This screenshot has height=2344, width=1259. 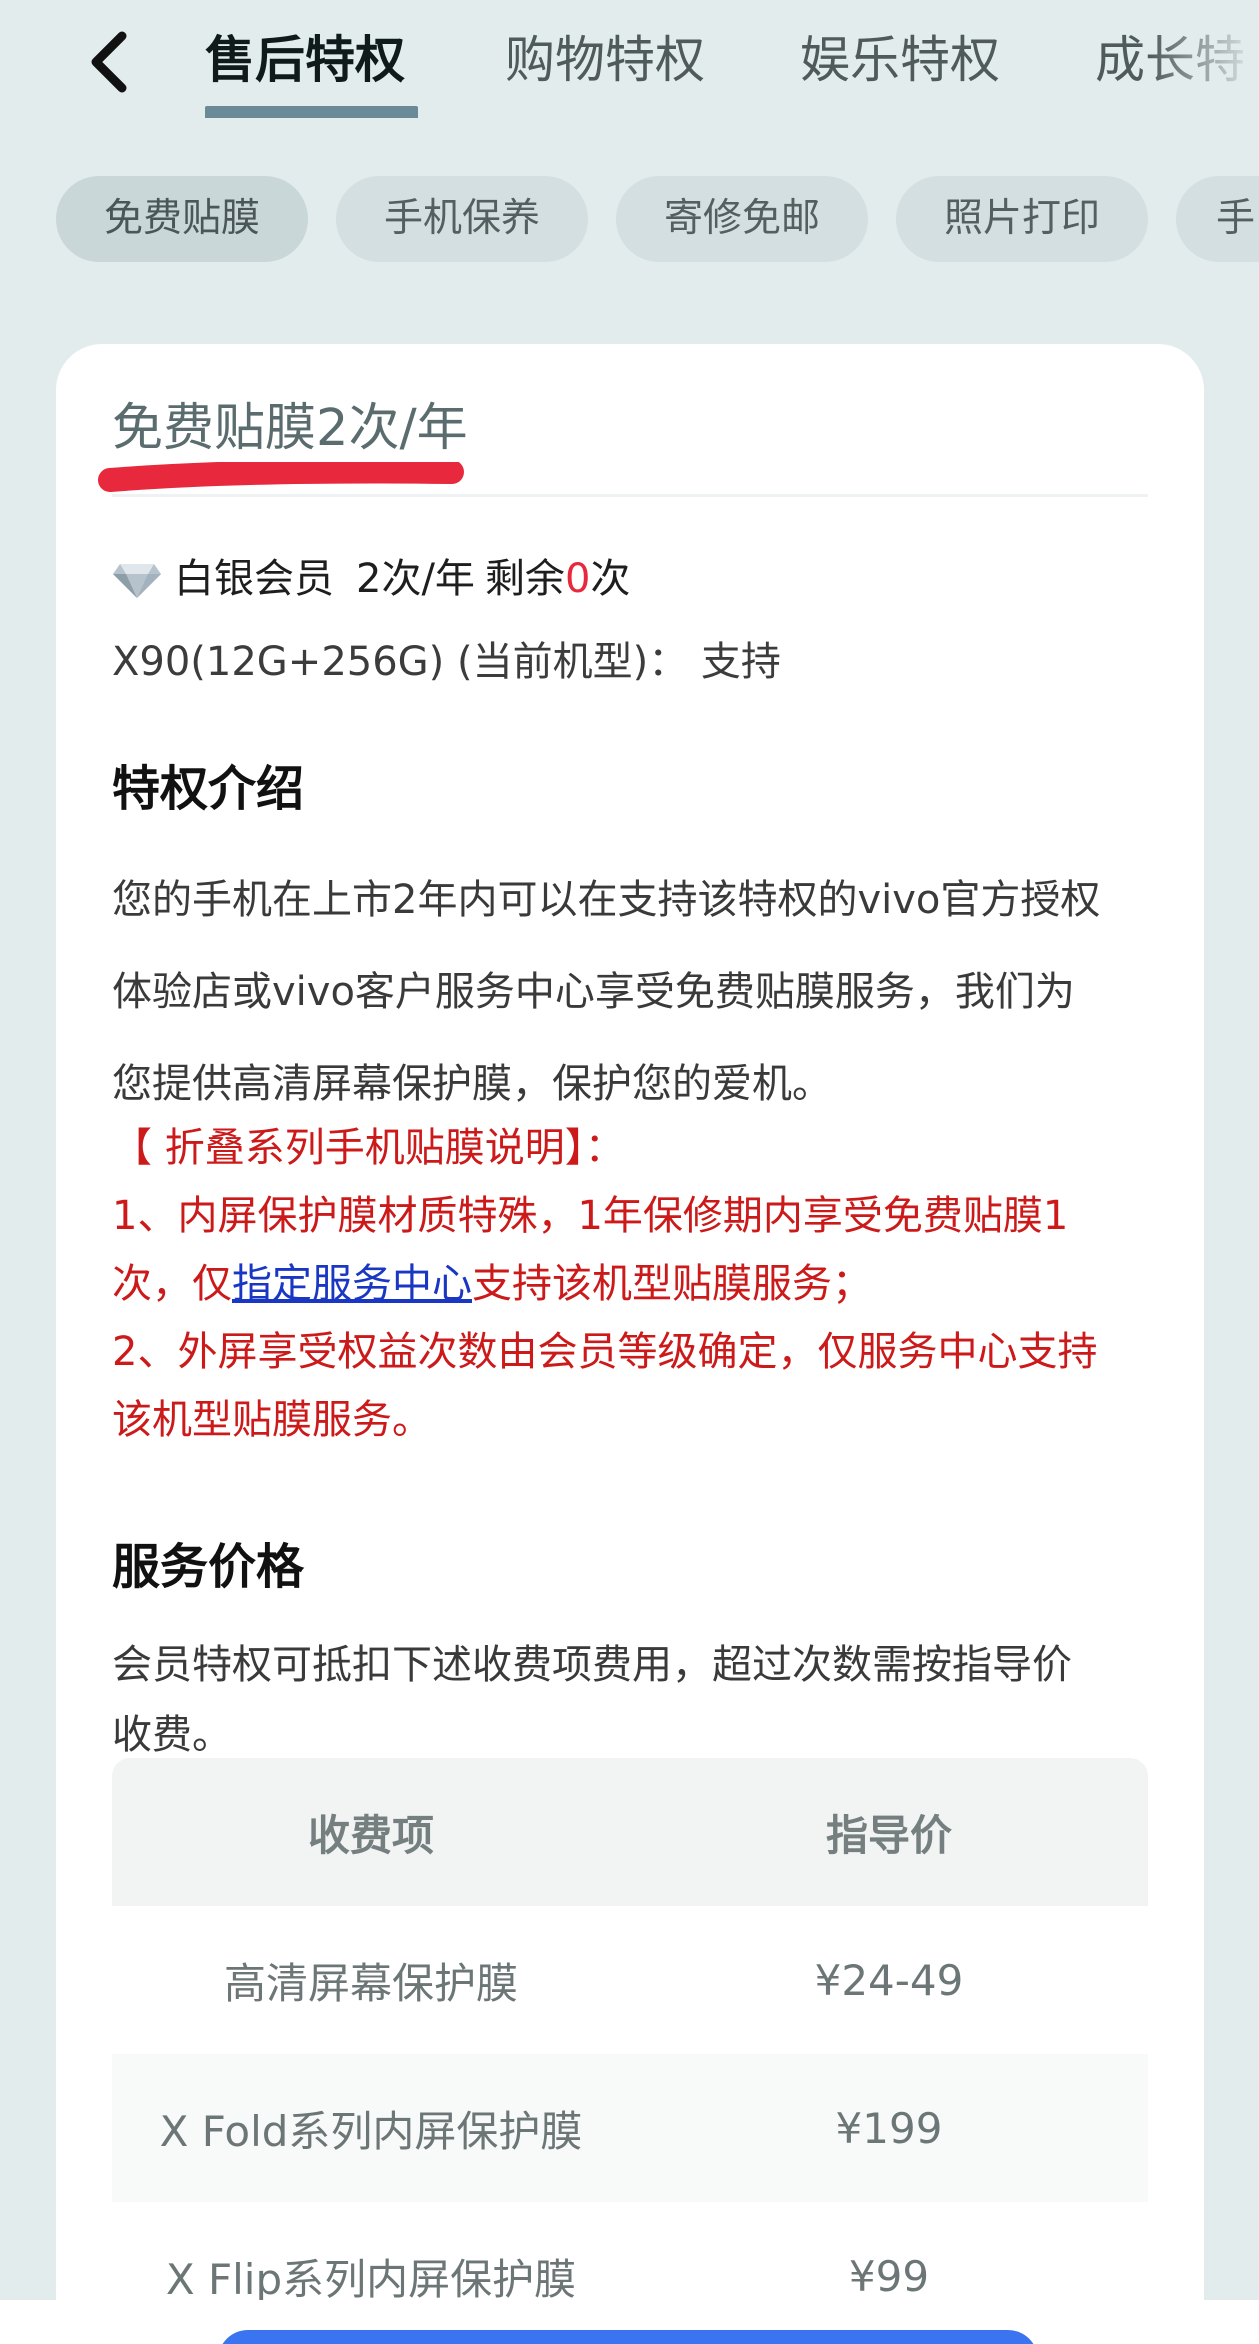 I want to click on member-quota-line: 白银会员 2次/年 剩余 0 次, so click(x=371, y=579).